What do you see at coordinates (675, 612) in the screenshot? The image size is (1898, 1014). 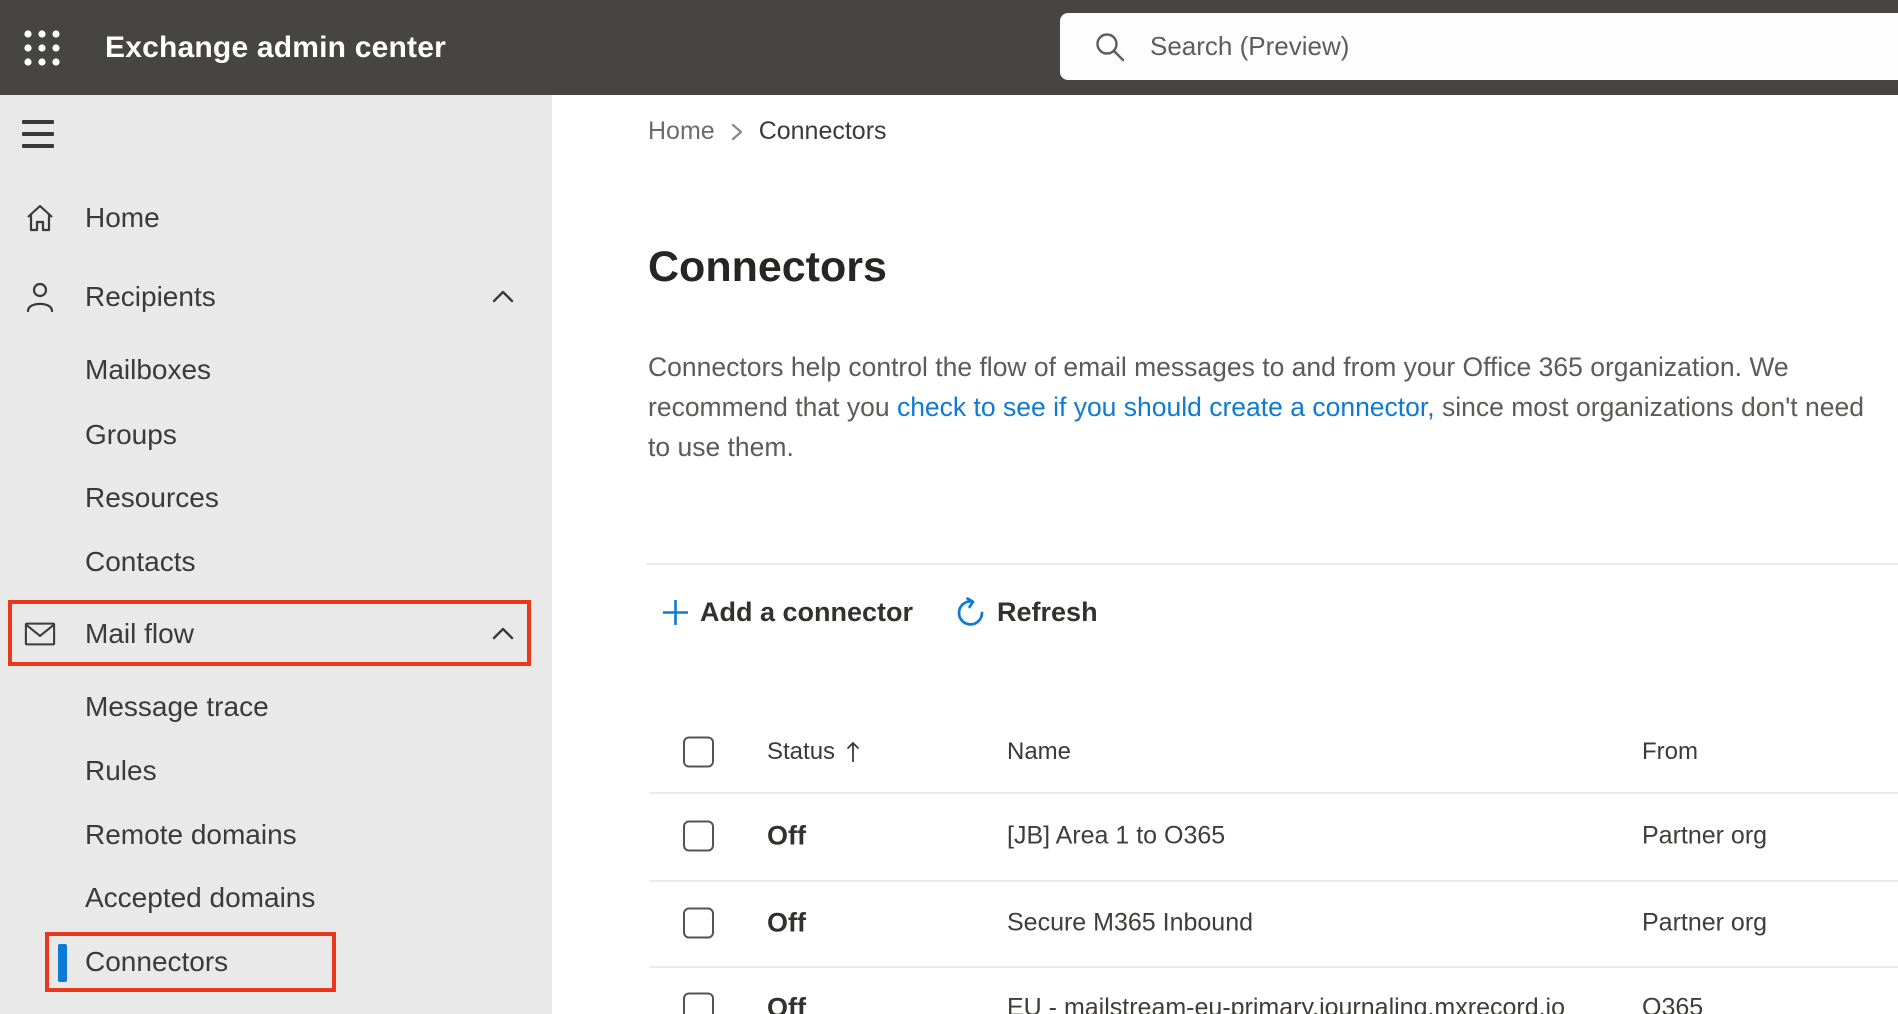 I see `plus-icon` at bounding box center [675, 612].